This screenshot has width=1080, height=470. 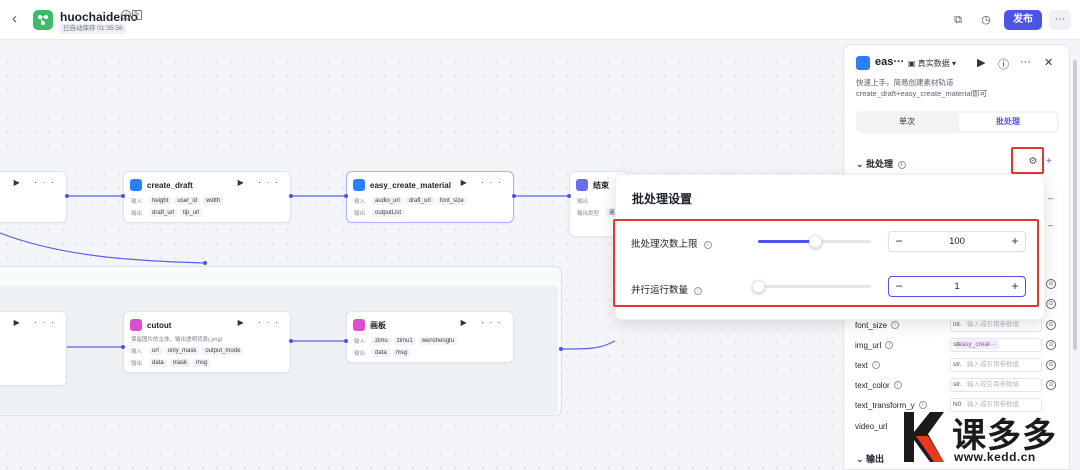 I want to click on parallel-count-stepper: − 1 +, so click(x=957, y=286).